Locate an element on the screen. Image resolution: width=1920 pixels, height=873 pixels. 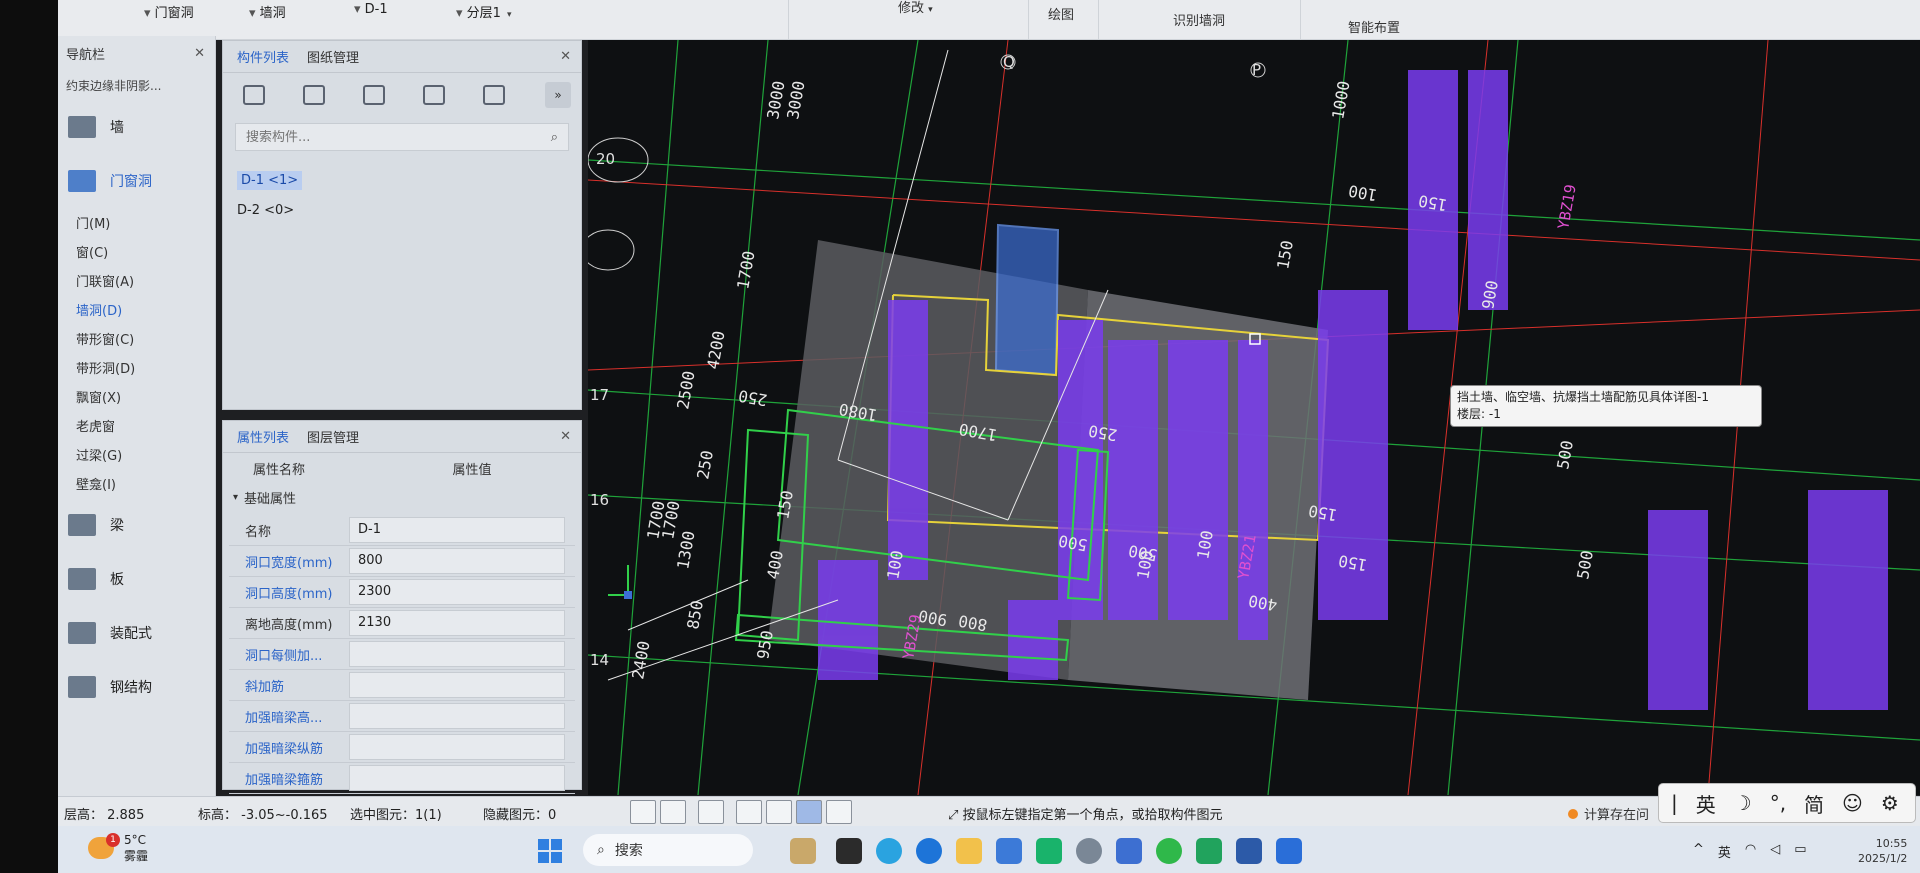
modify-group: 修改 ▾ is located at coordinates (915, 8).